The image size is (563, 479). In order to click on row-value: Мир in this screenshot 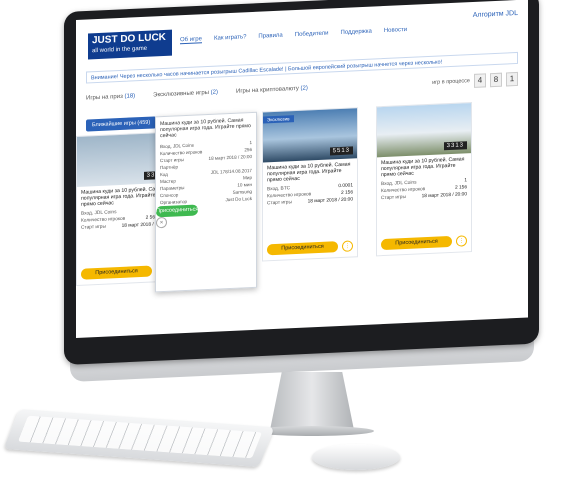, I will do `click(247, 178)`.